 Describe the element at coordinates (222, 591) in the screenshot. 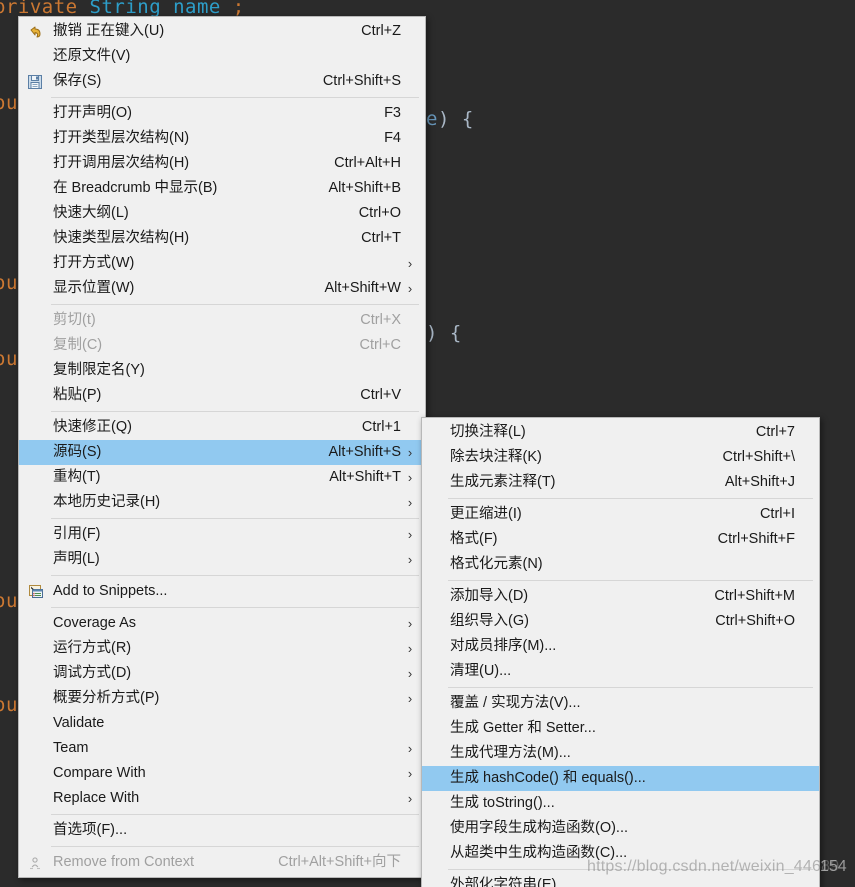

I see `menu-item: Add to Snippets...›` at that location.